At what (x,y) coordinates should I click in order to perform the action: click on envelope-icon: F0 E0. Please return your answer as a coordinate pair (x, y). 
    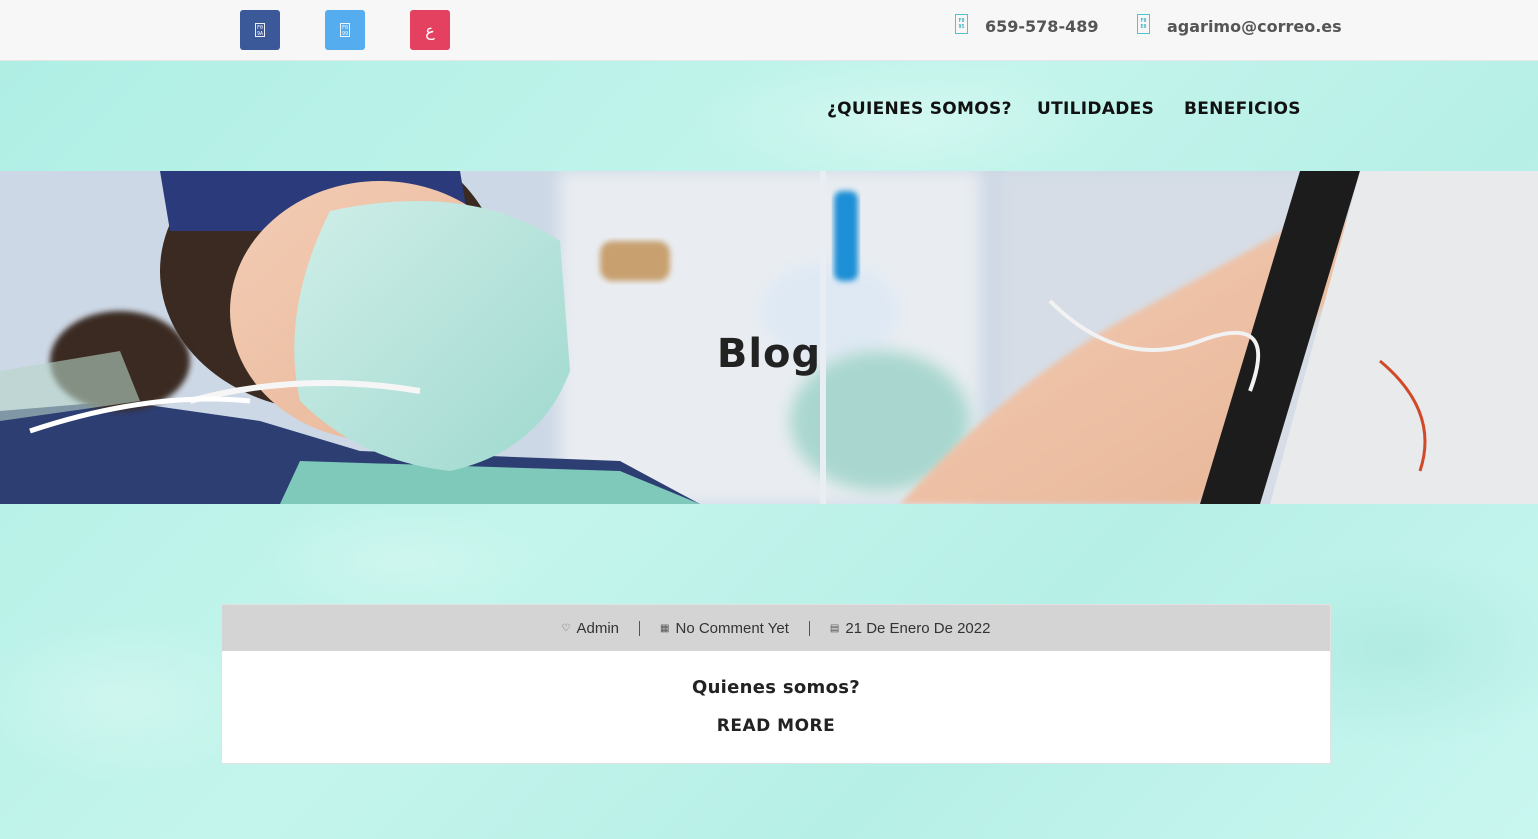
    Looking at the image, I should click on (1143, 23).